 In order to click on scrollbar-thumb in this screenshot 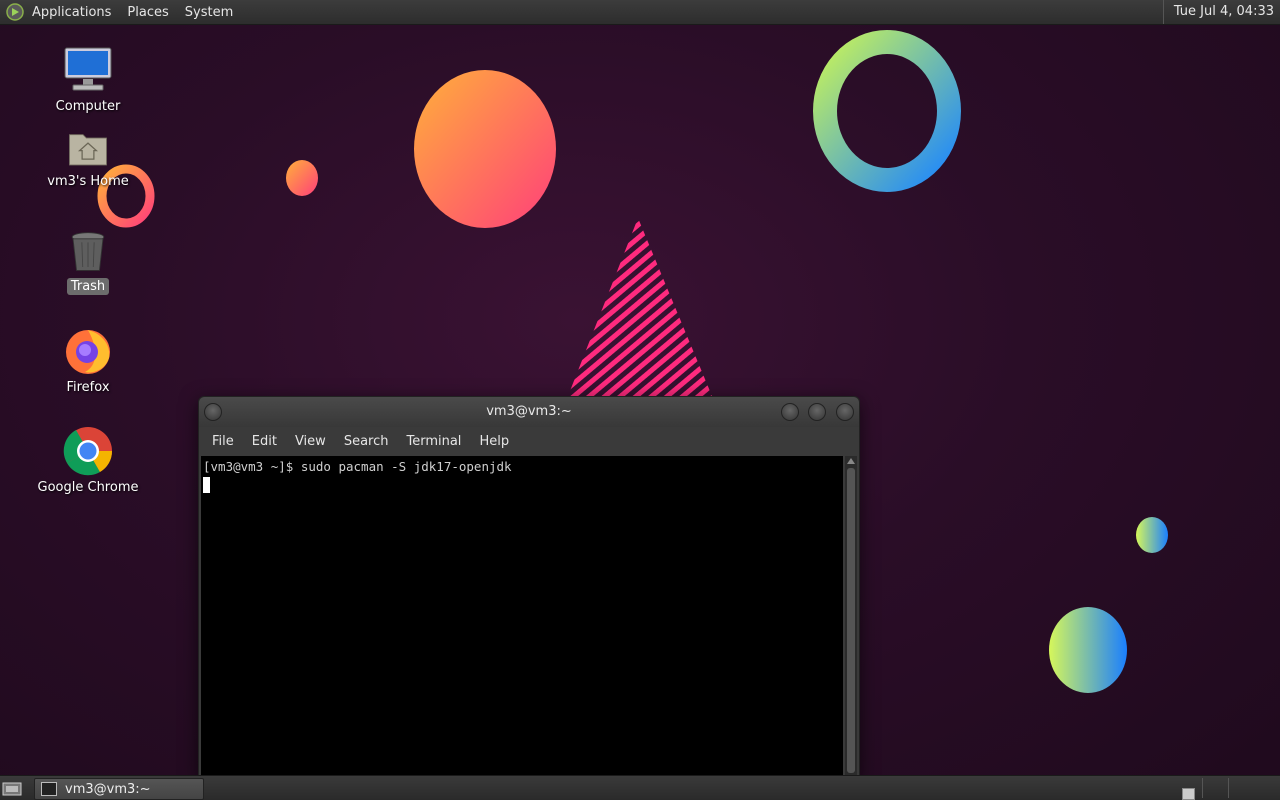, I will do `click(851, 620)`.